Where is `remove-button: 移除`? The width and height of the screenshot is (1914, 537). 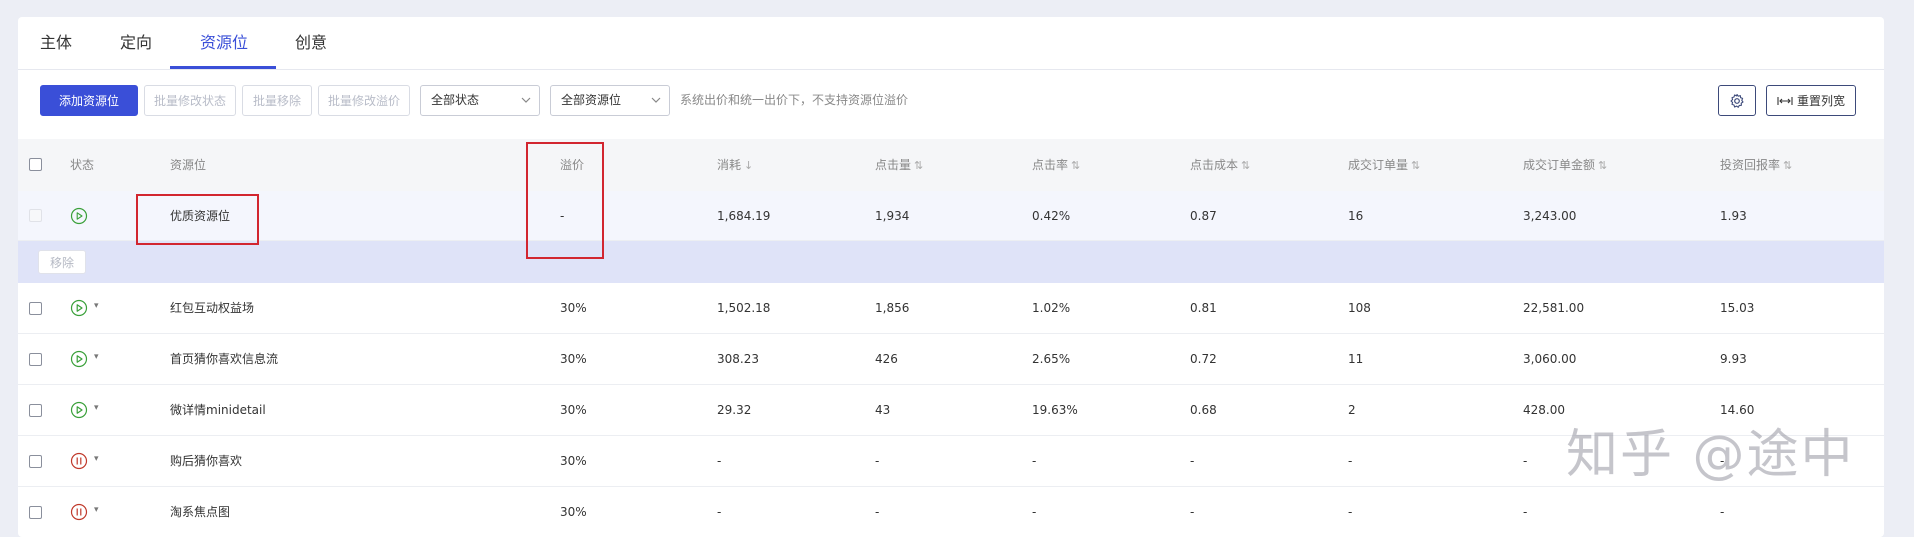 remove-button: 移除 is located at coordinates (62, 262).